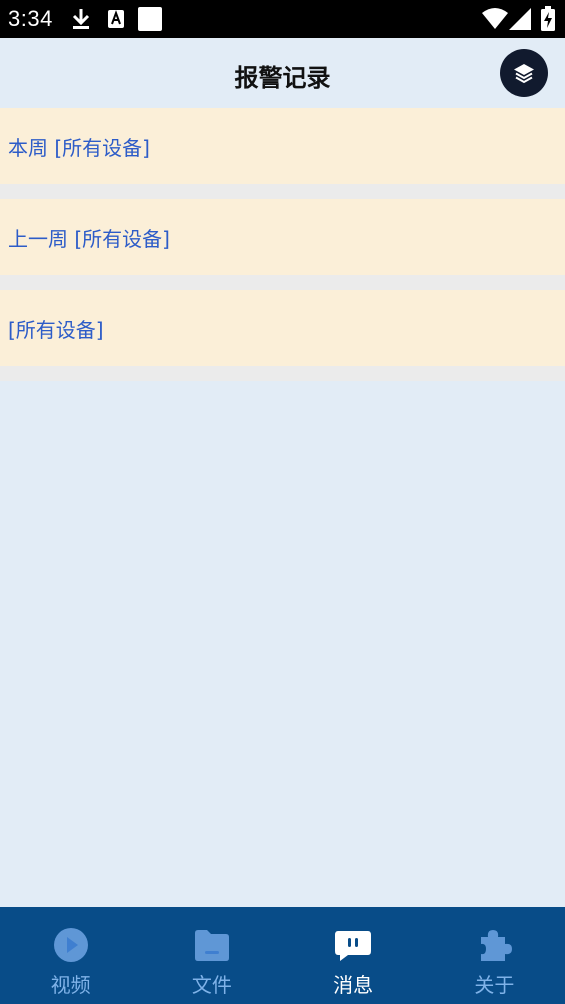  I want to click on wifi-icon, so click(495, 18).